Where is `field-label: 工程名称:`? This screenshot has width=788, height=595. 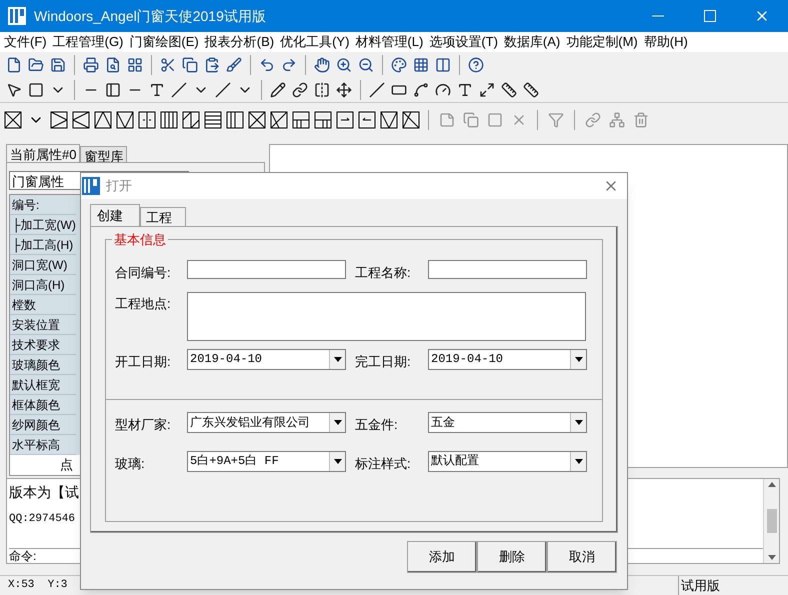 field-label: 工程名称: is located at coordinates (383, 273).